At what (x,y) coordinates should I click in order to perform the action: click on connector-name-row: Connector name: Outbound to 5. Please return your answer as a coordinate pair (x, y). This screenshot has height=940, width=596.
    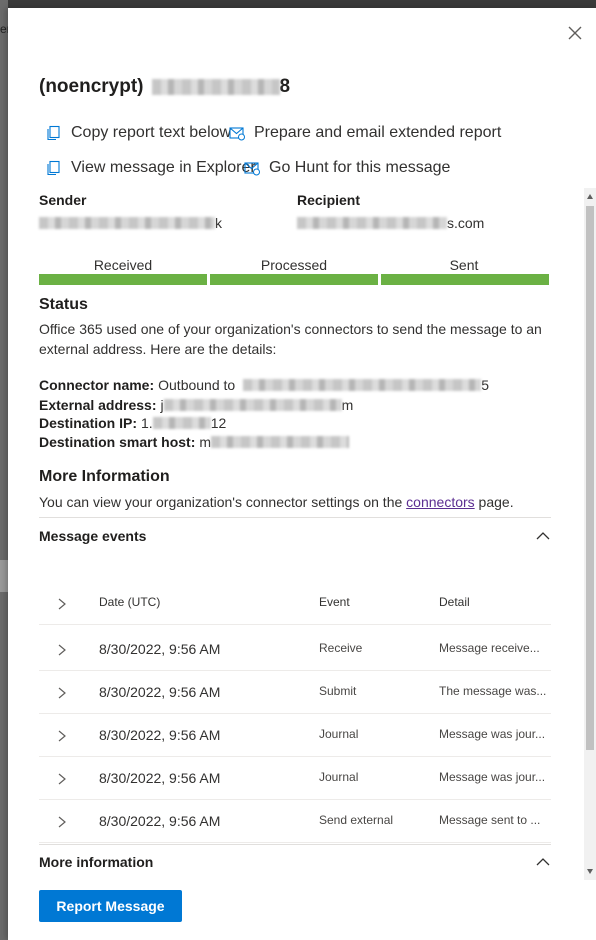
    Looking at the image, I should click on (264, 385).